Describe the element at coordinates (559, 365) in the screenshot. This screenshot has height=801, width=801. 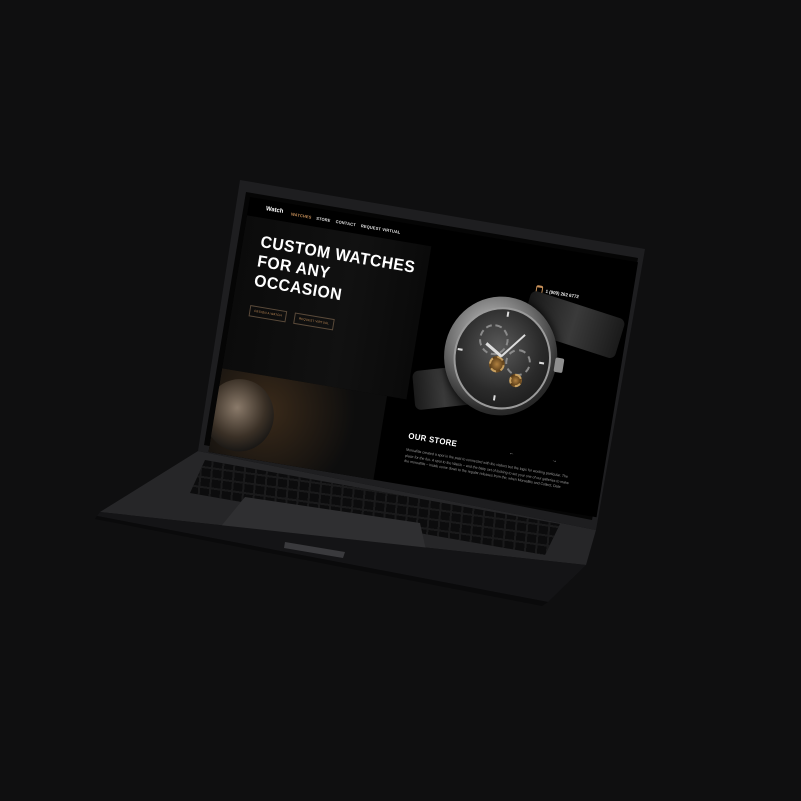
I see `watch-crown` at that location.